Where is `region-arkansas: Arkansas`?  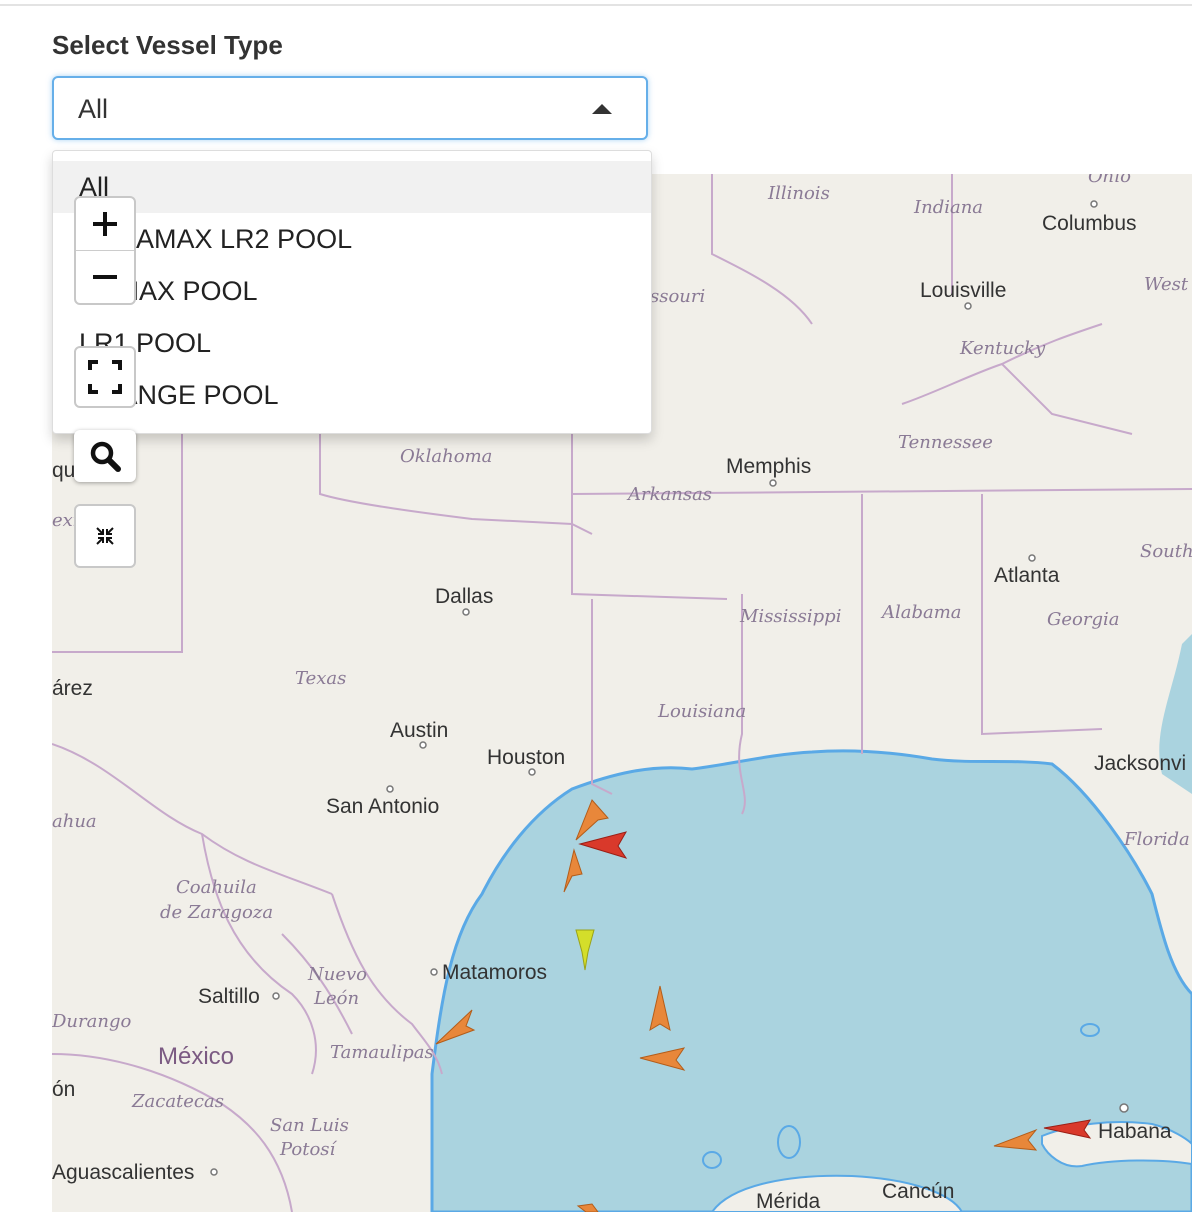
region-arkansas: Arkansas is located at coordinates (669, 494).